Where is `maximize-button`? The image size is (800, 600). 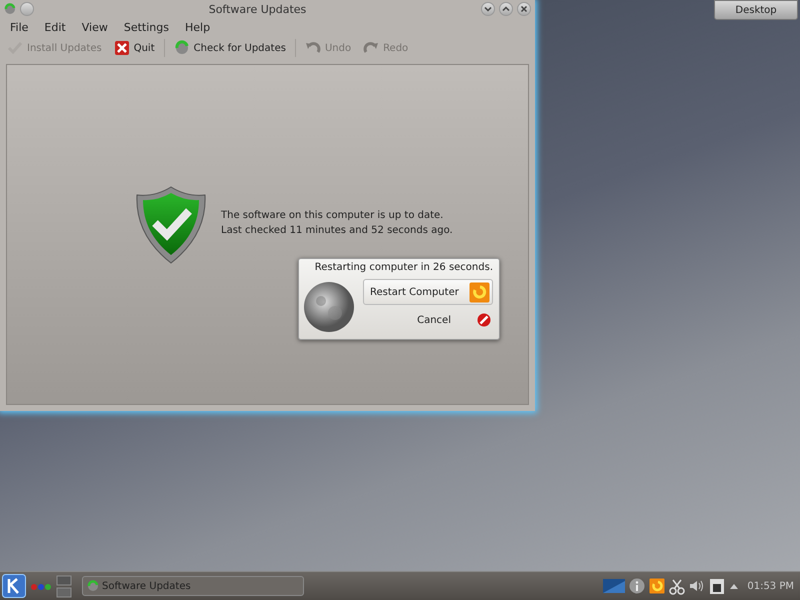 maximize-button is located at coordinates (506, 9).